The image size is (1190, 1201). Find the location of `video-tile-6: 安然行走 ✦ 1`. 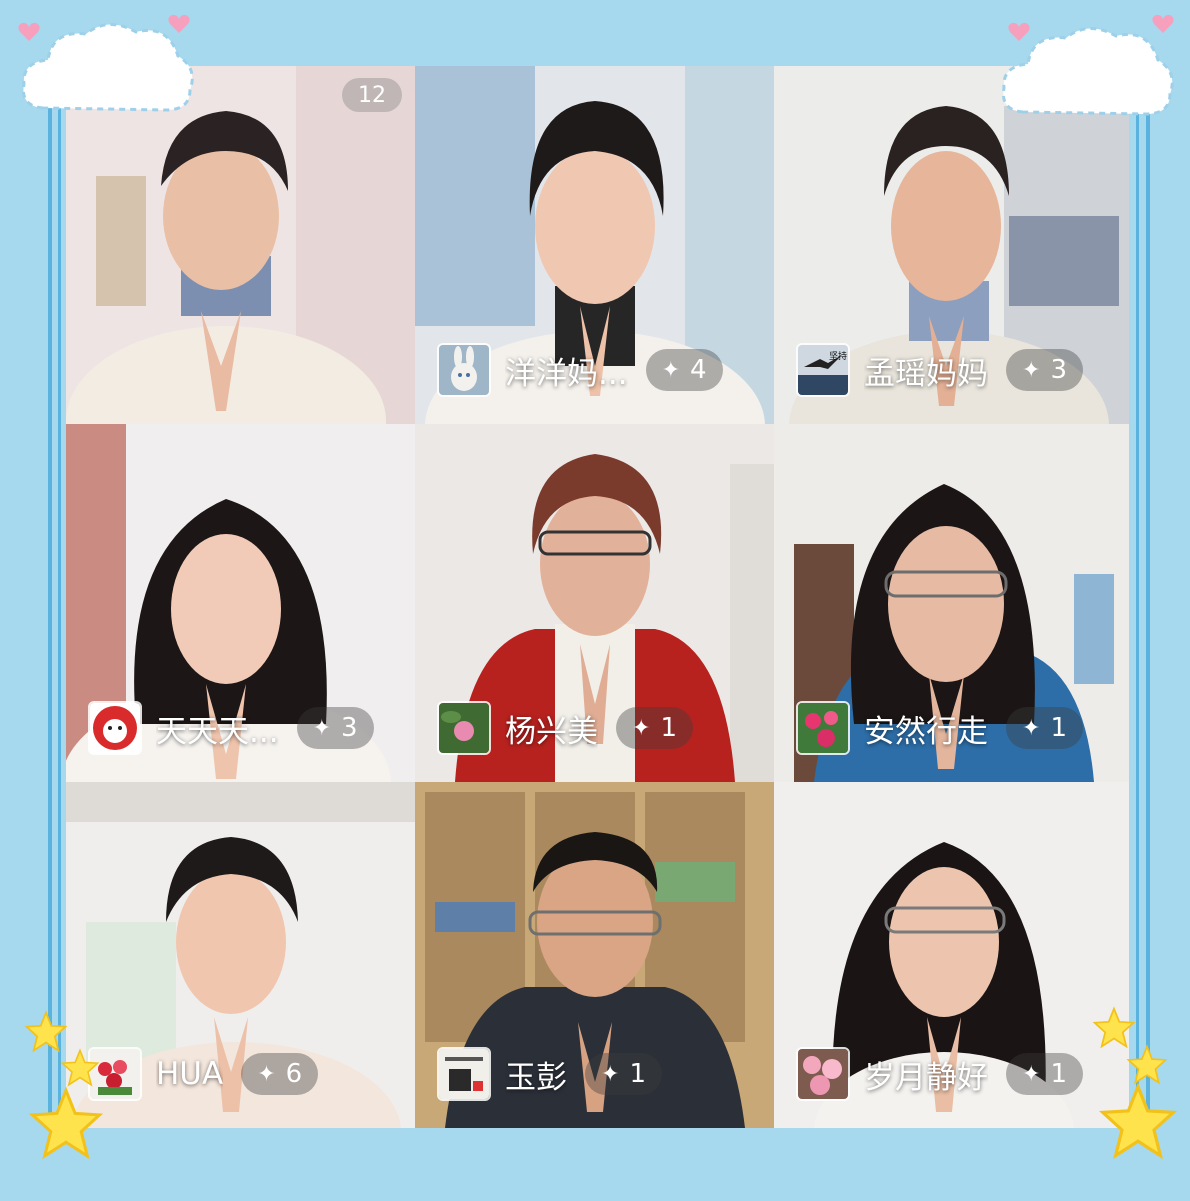

video-tile-6: 安然行走 ✦ 1 is located at coordinates (951, 603).